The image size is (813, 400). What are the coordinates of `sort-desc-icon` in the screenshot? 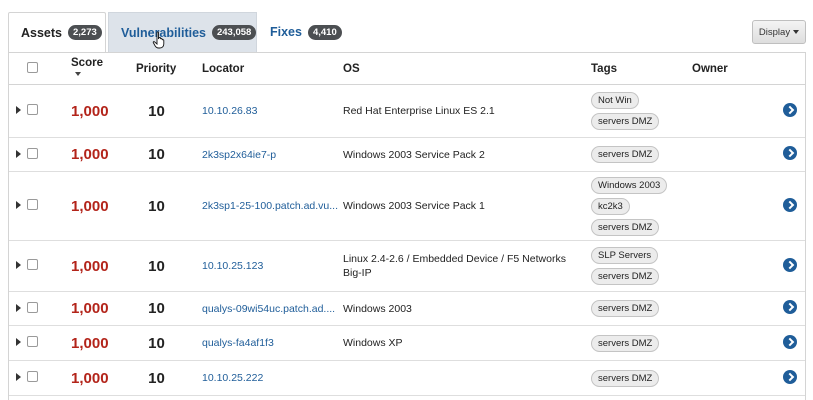 It's located at (78, 74).